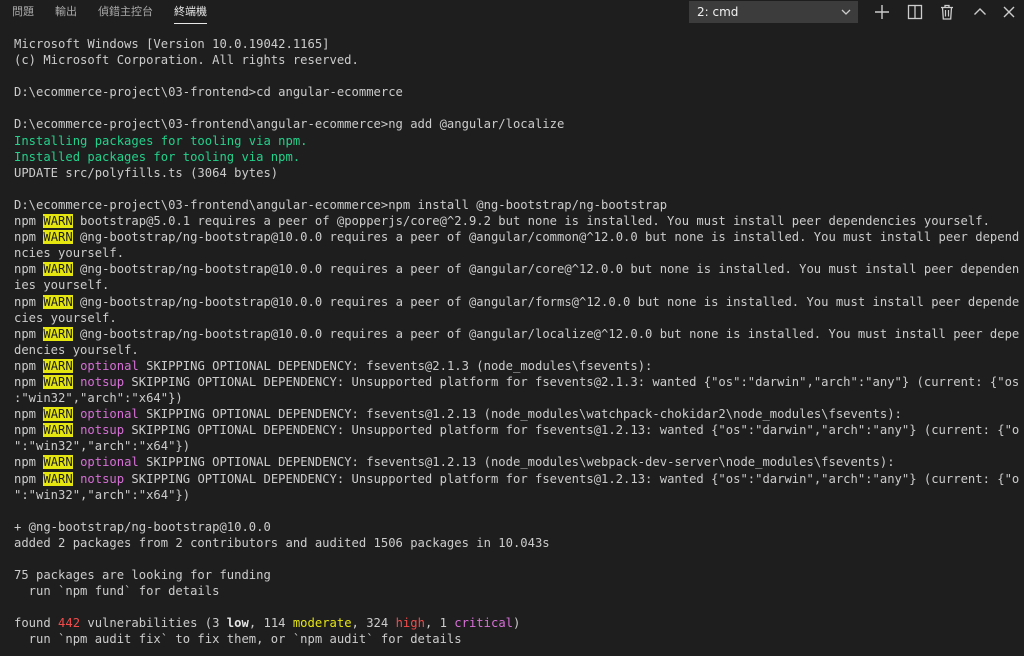 This screenshot has height=656, width=1024. Describe the element at coordinates (517, 527) in the screenshot. I see `terminal-line: + @ng-bootstrap/ng-bootstrap@10.0.0` at that location.